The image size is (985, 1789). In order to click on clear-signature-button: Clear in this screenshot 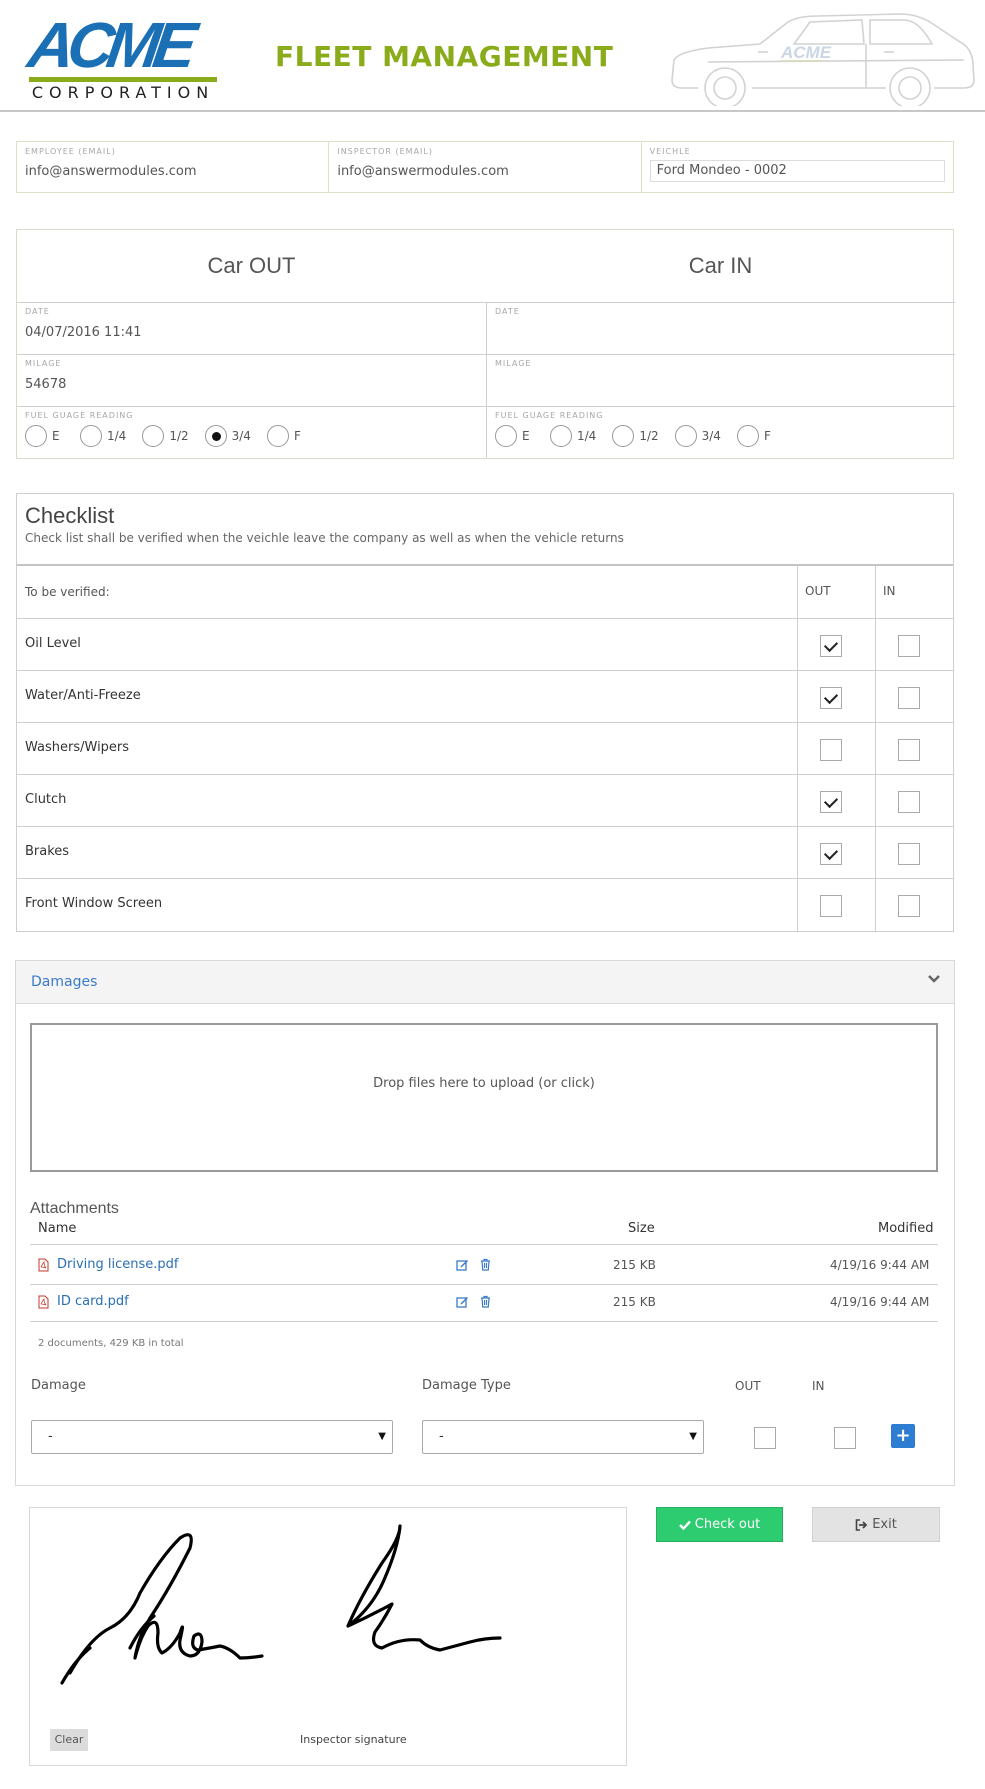, I will do `click(69, 1740)`.